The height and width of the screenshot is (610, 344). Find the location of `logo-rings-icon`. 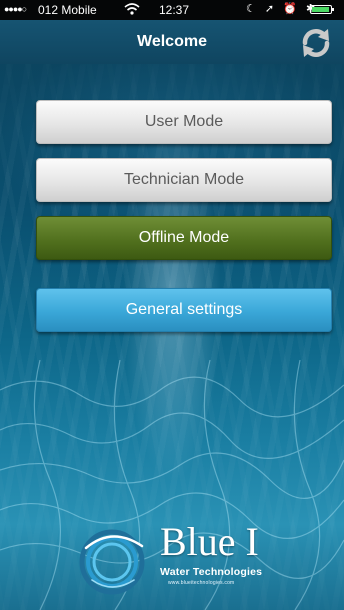

logo-rings-icon is located at coordinates (112, 562).